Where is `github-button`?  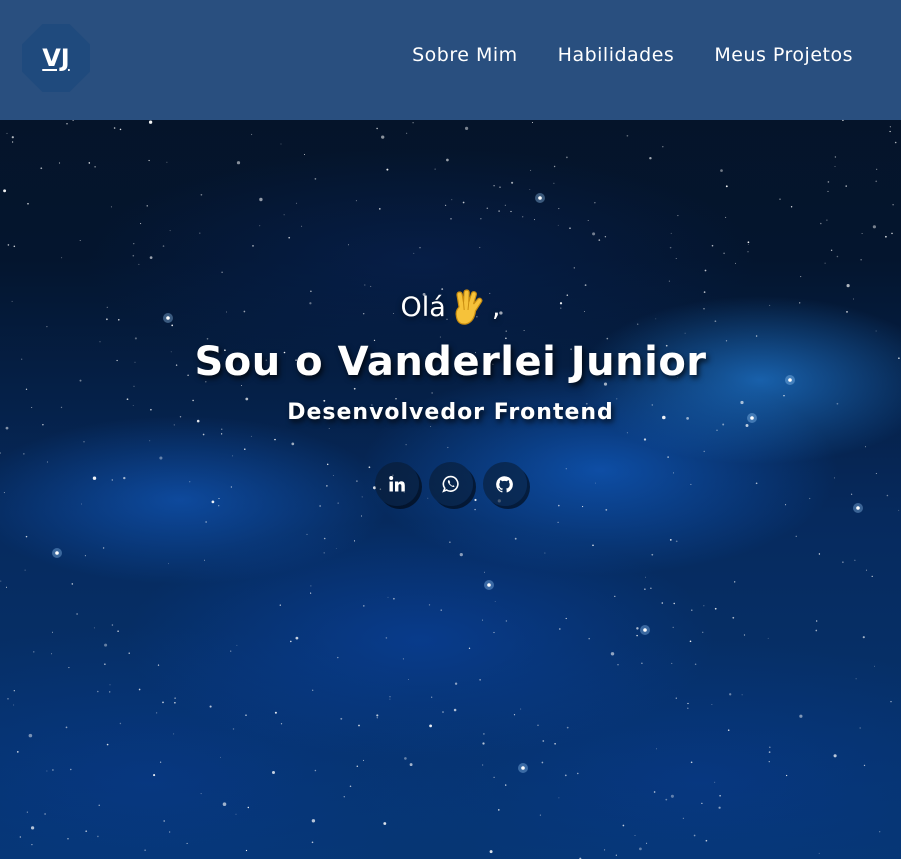 github-button is located at coordinates (504, 484).